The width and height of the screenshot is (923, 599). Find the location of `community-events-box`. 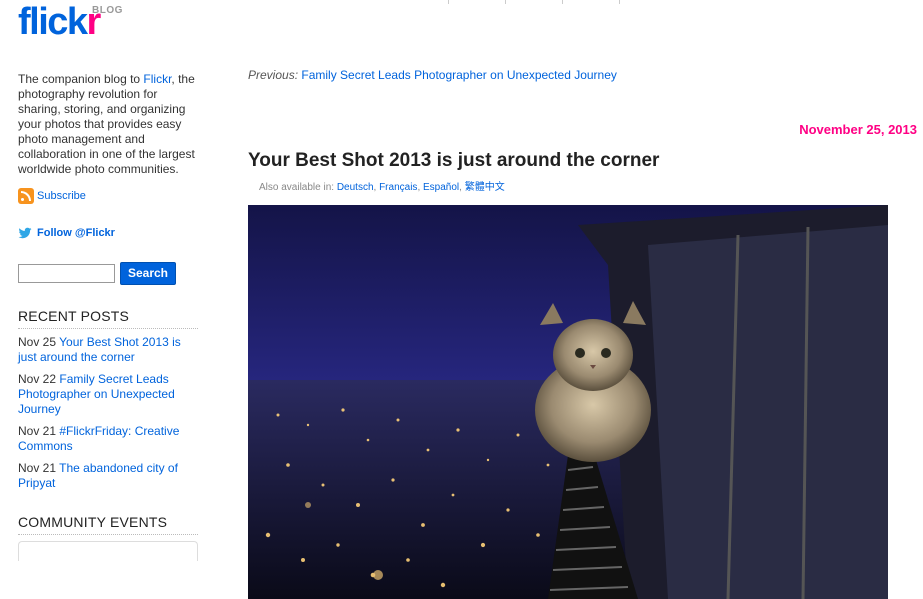

community-events-box is located at coordinates (108, 551).